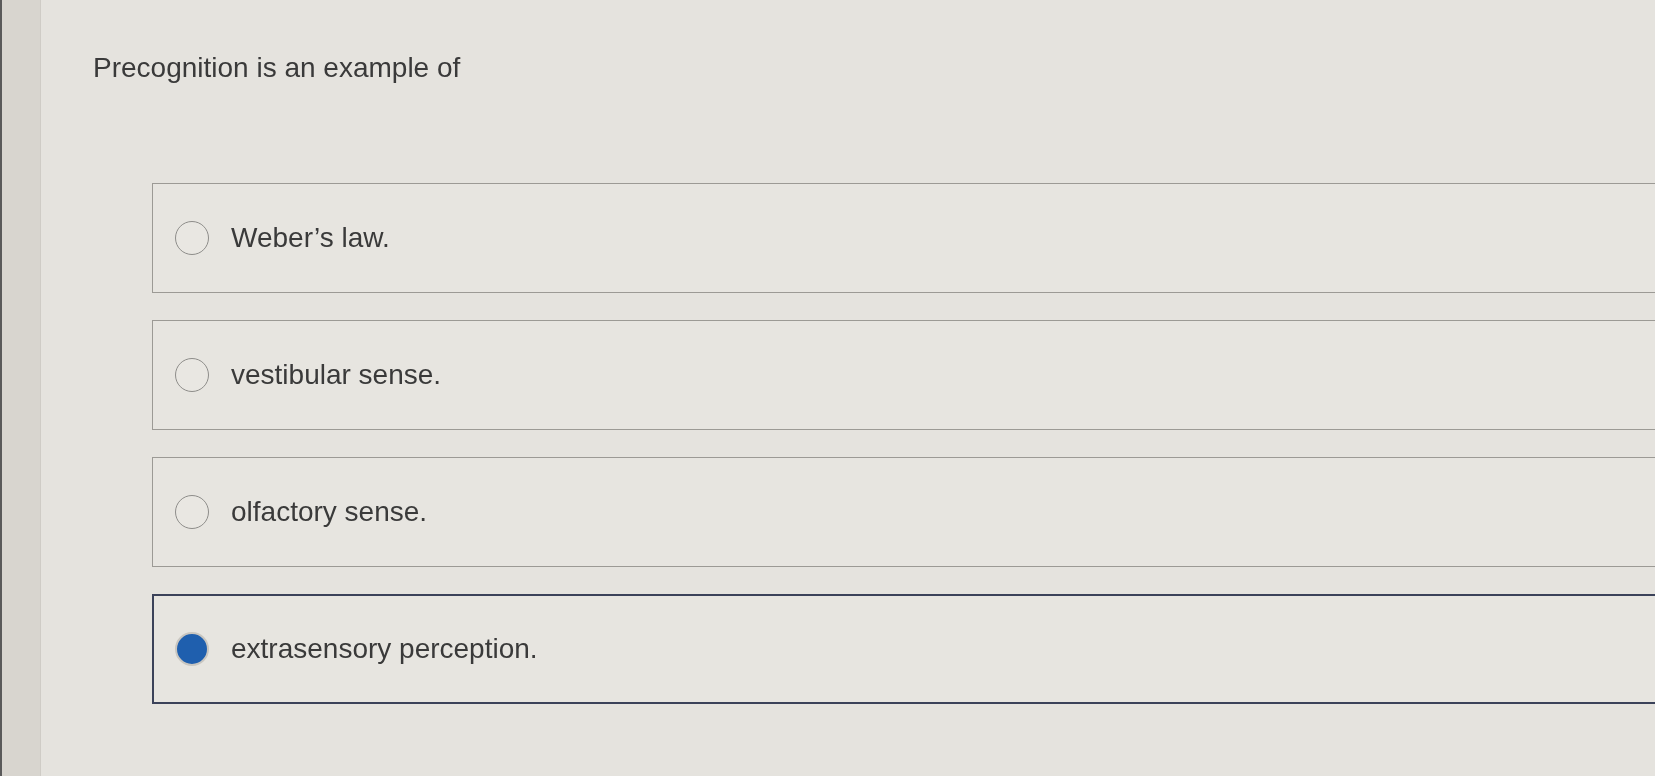  I want to click on answer-option: extrasensory perception., so click(903, 649).